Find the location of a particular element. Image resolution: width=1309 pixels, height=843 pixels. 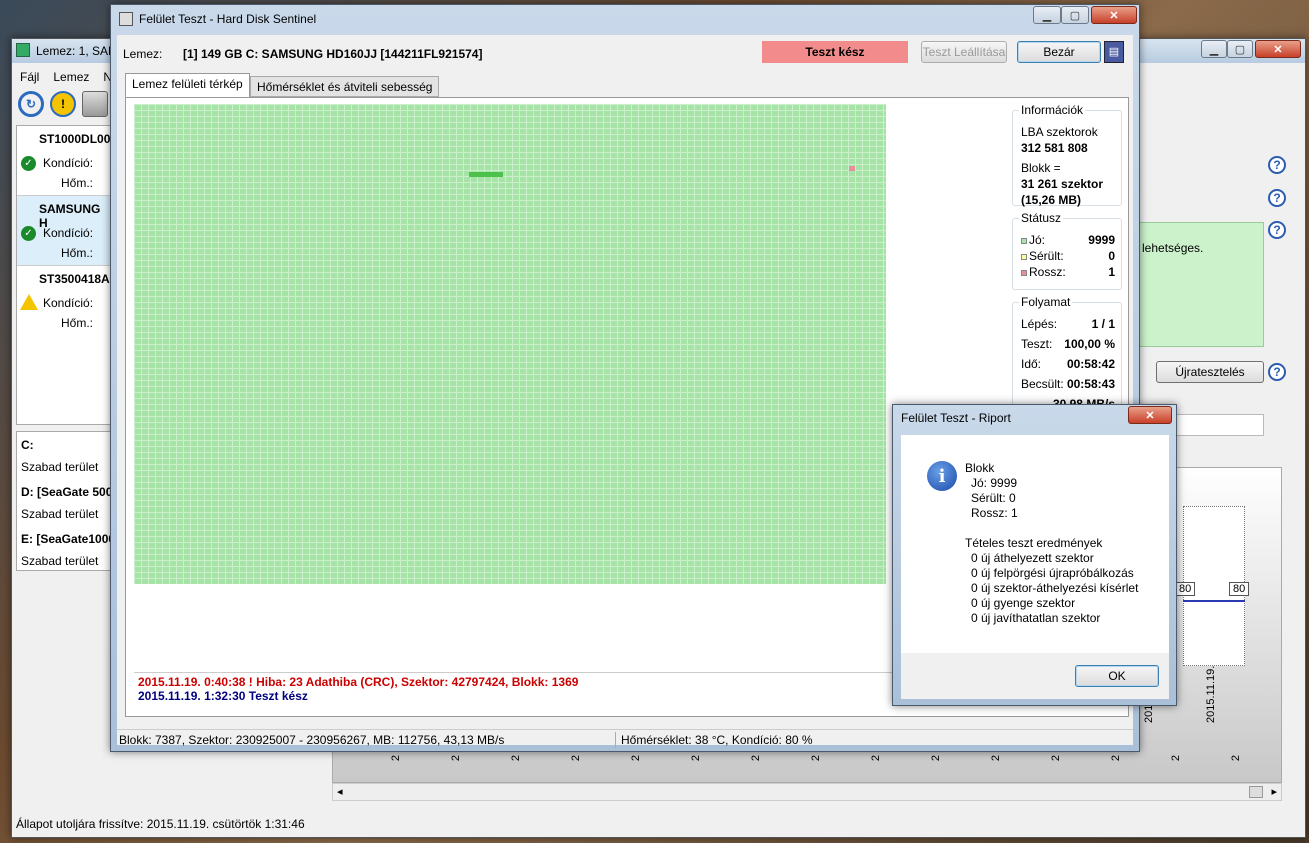

bad-swatch is located at coordinates (1024, 273).